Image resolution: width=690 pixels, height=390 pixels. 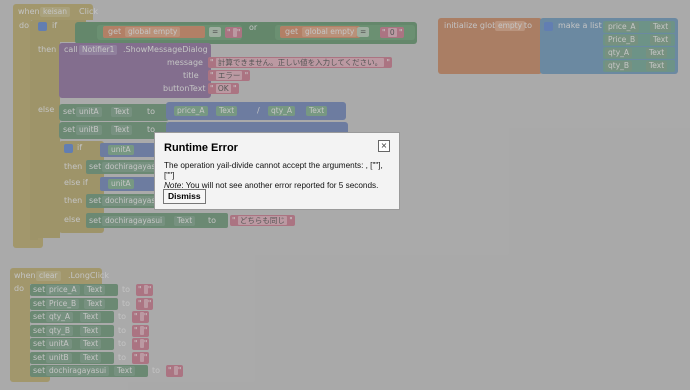 What do you see at coordinates (184, 196) in the screenshot?
I see `dismiss-button: Dismiss` at bounding box center [184, 196].